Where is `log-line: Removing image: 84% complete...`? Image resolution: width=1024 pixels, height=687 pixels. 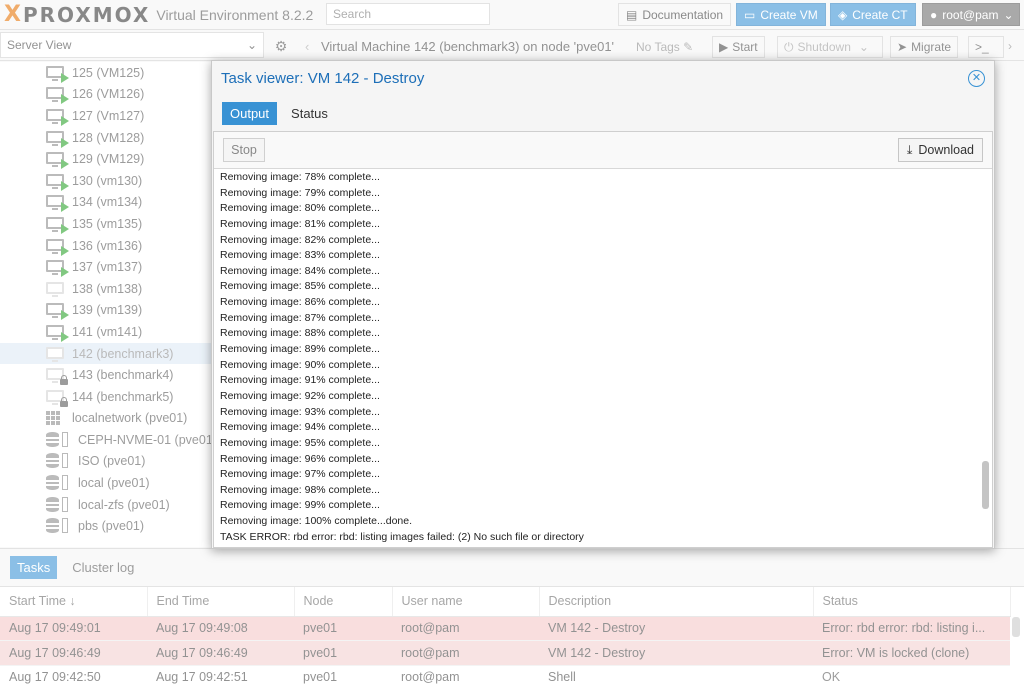 log-line: Removing image: 84% complete... is located at coordinates (300, 270).